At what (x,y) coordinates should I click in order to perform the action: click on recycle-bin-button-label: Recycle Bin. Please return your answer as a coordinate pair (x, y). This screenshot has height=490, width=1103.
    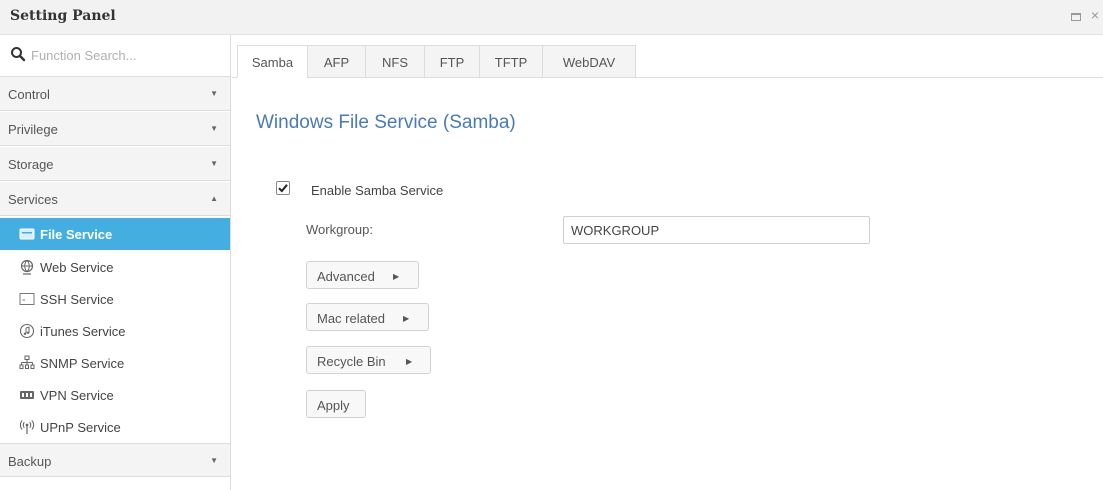
    Looking at the image, I should click on (351, 361).